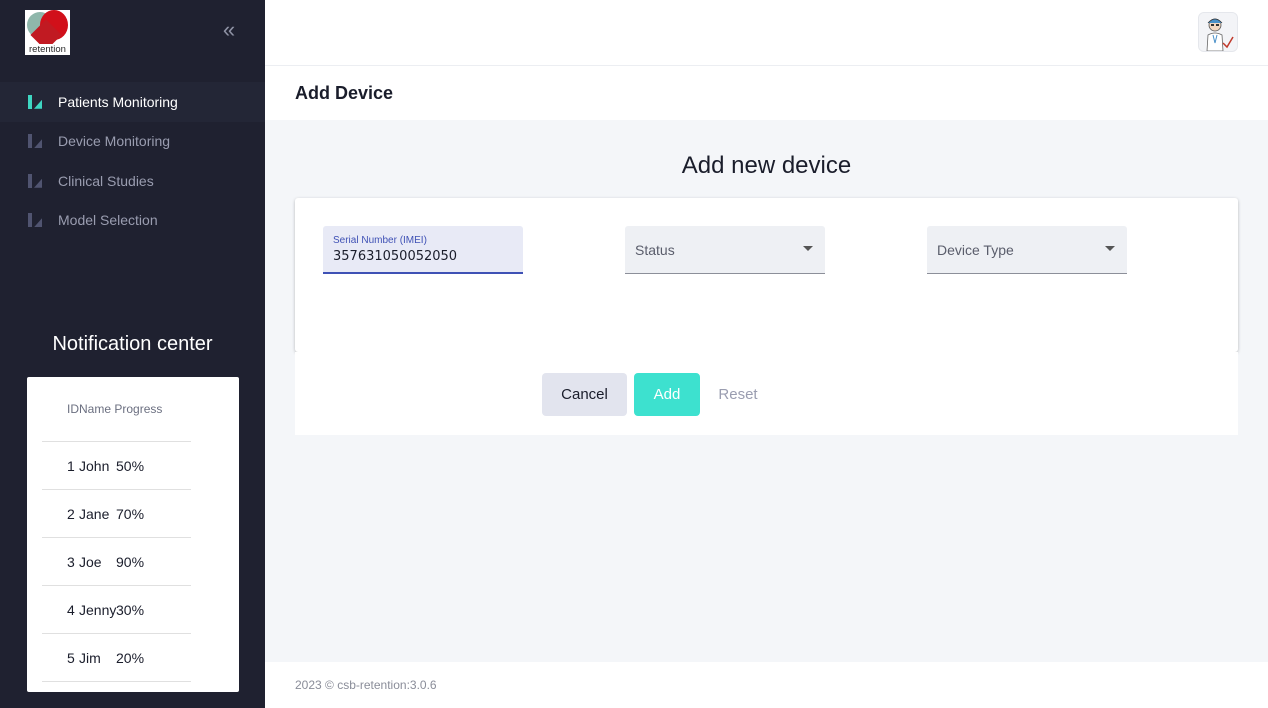 The height and width of the screenshot is (708, 1268). What do you see at coordinates (1218, 32) in the screenshot?
I see `doctor-avatar-icon` at bounding box center [1218, 32].